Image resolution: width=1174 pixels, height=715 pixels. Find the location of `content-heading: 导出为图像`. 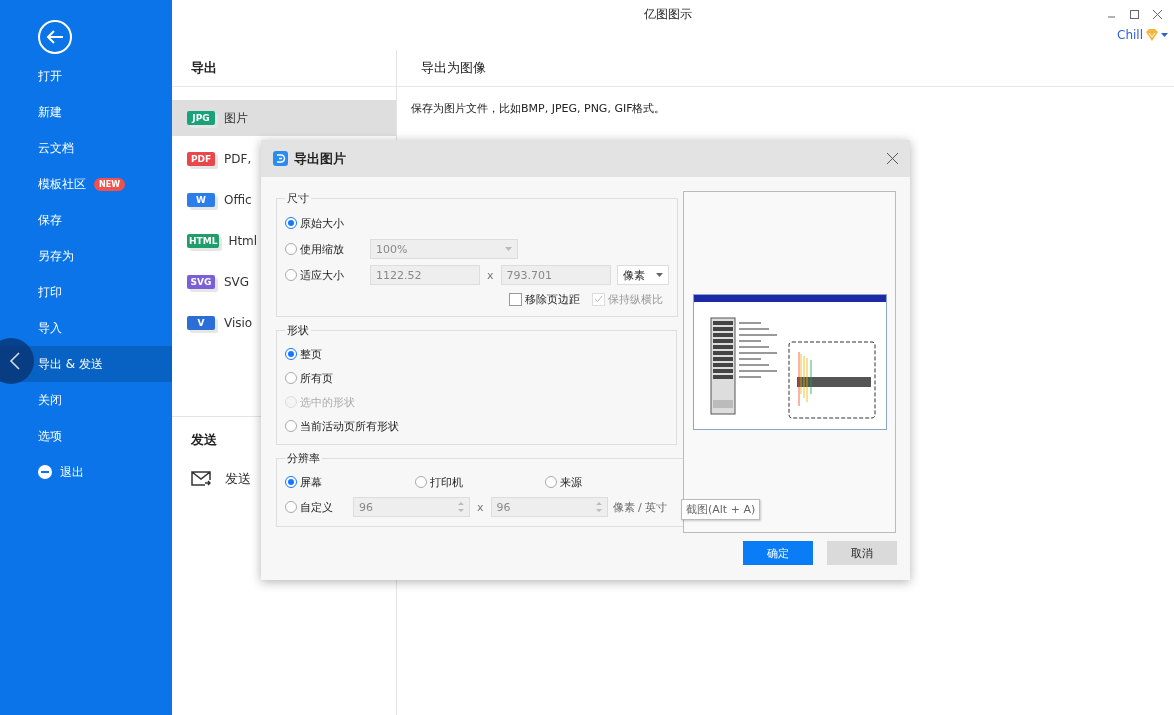

content-heading: 导出为图像 is located at coordinates (785, 68).